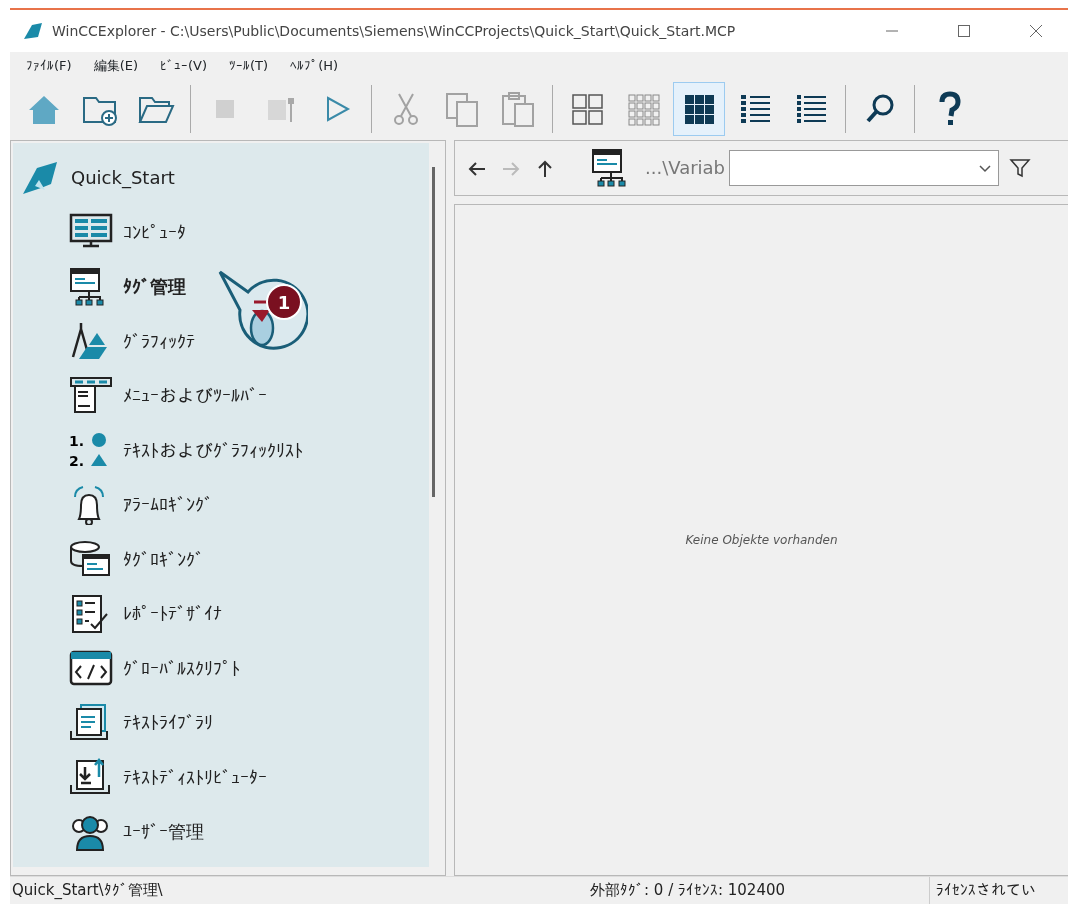  What do you see at coordinates (168, 505) in the screenshot?
I see `tree-item: ｱﾗｰﾑﾛｷﾞﾝｸﾞ` at bounding box center [168, 505].